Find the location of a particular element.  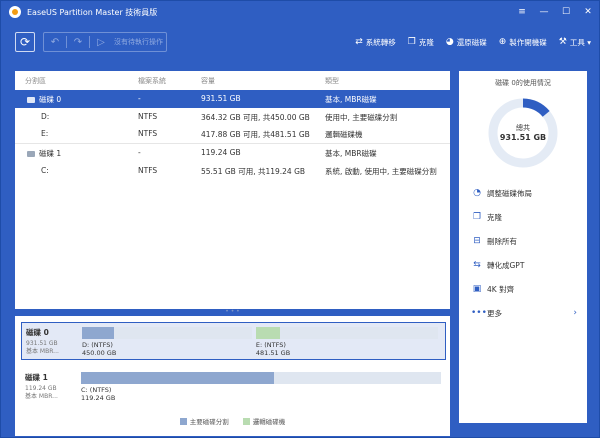

chevron-right-icon: › is located at coordinates (575, 313).